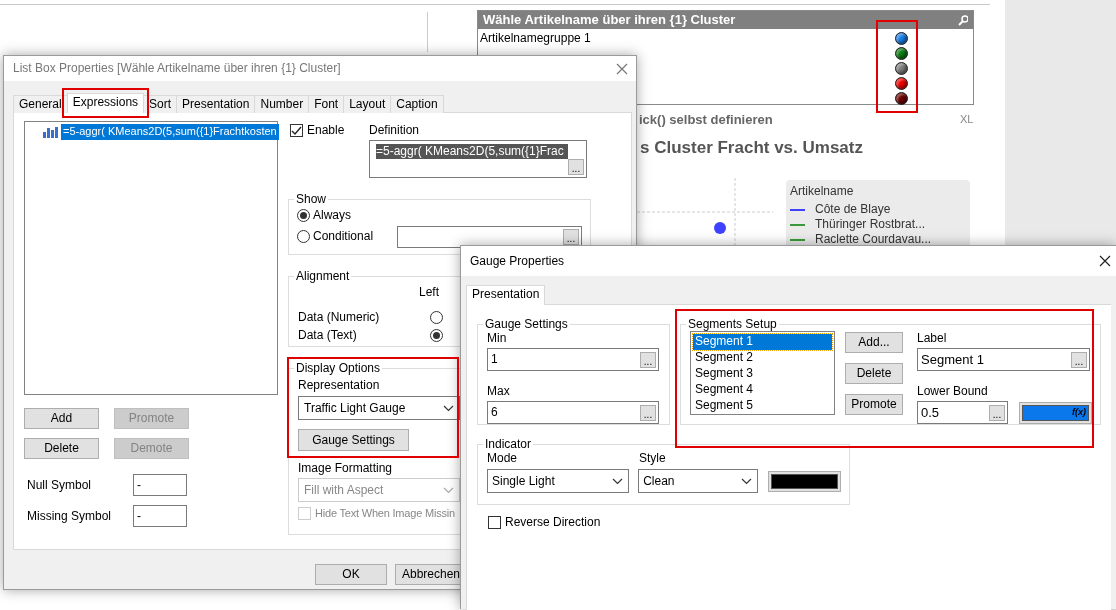 This screenshot has width=1116, height=610. I want to click on search-icon, so click(963, 20).